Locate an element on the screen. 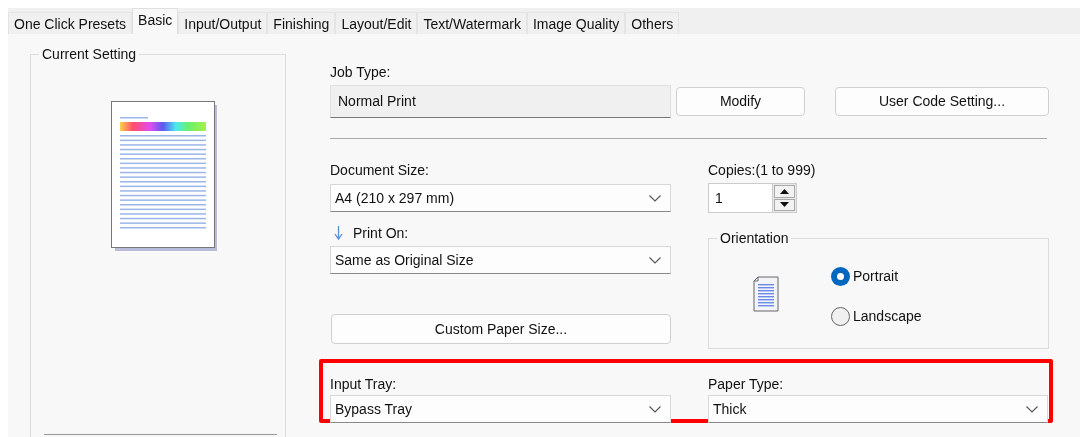 This screenshot has width=1080, height=437. tab: Others is located at coordinates (652, 23).